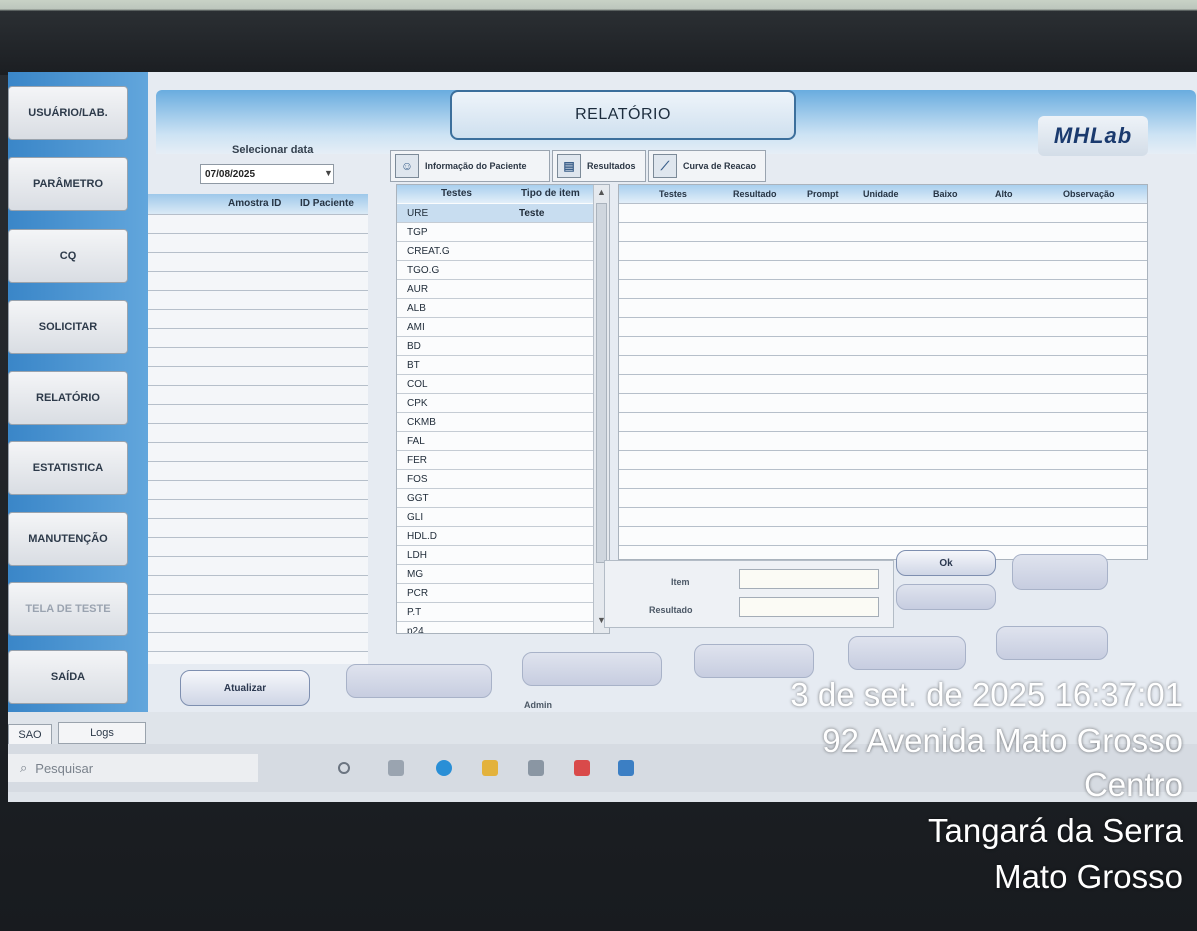 This screenshot has width=1197, height=931. Describe the element at coordinates (601, 192) in the screenshot. I see `chevron-up-icon: ▲` at that location.